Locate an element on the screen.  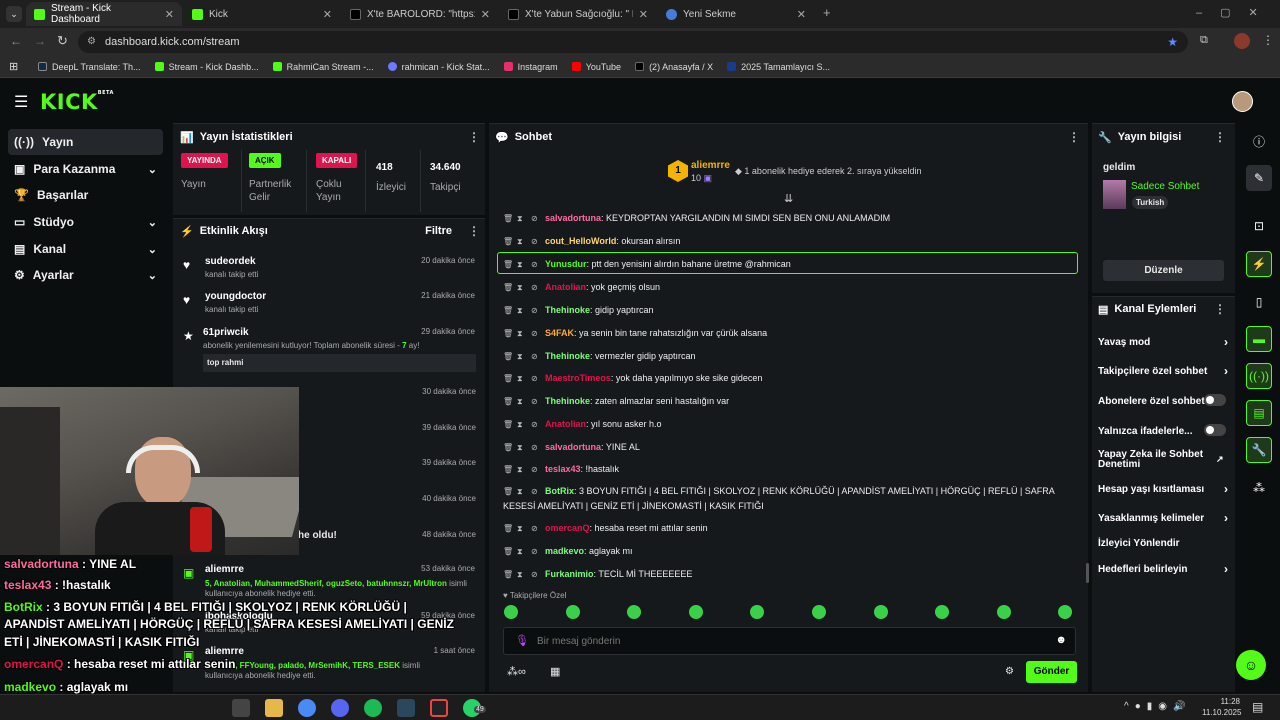
info-icon: ⓘ is located at coordinates (1259, 141).